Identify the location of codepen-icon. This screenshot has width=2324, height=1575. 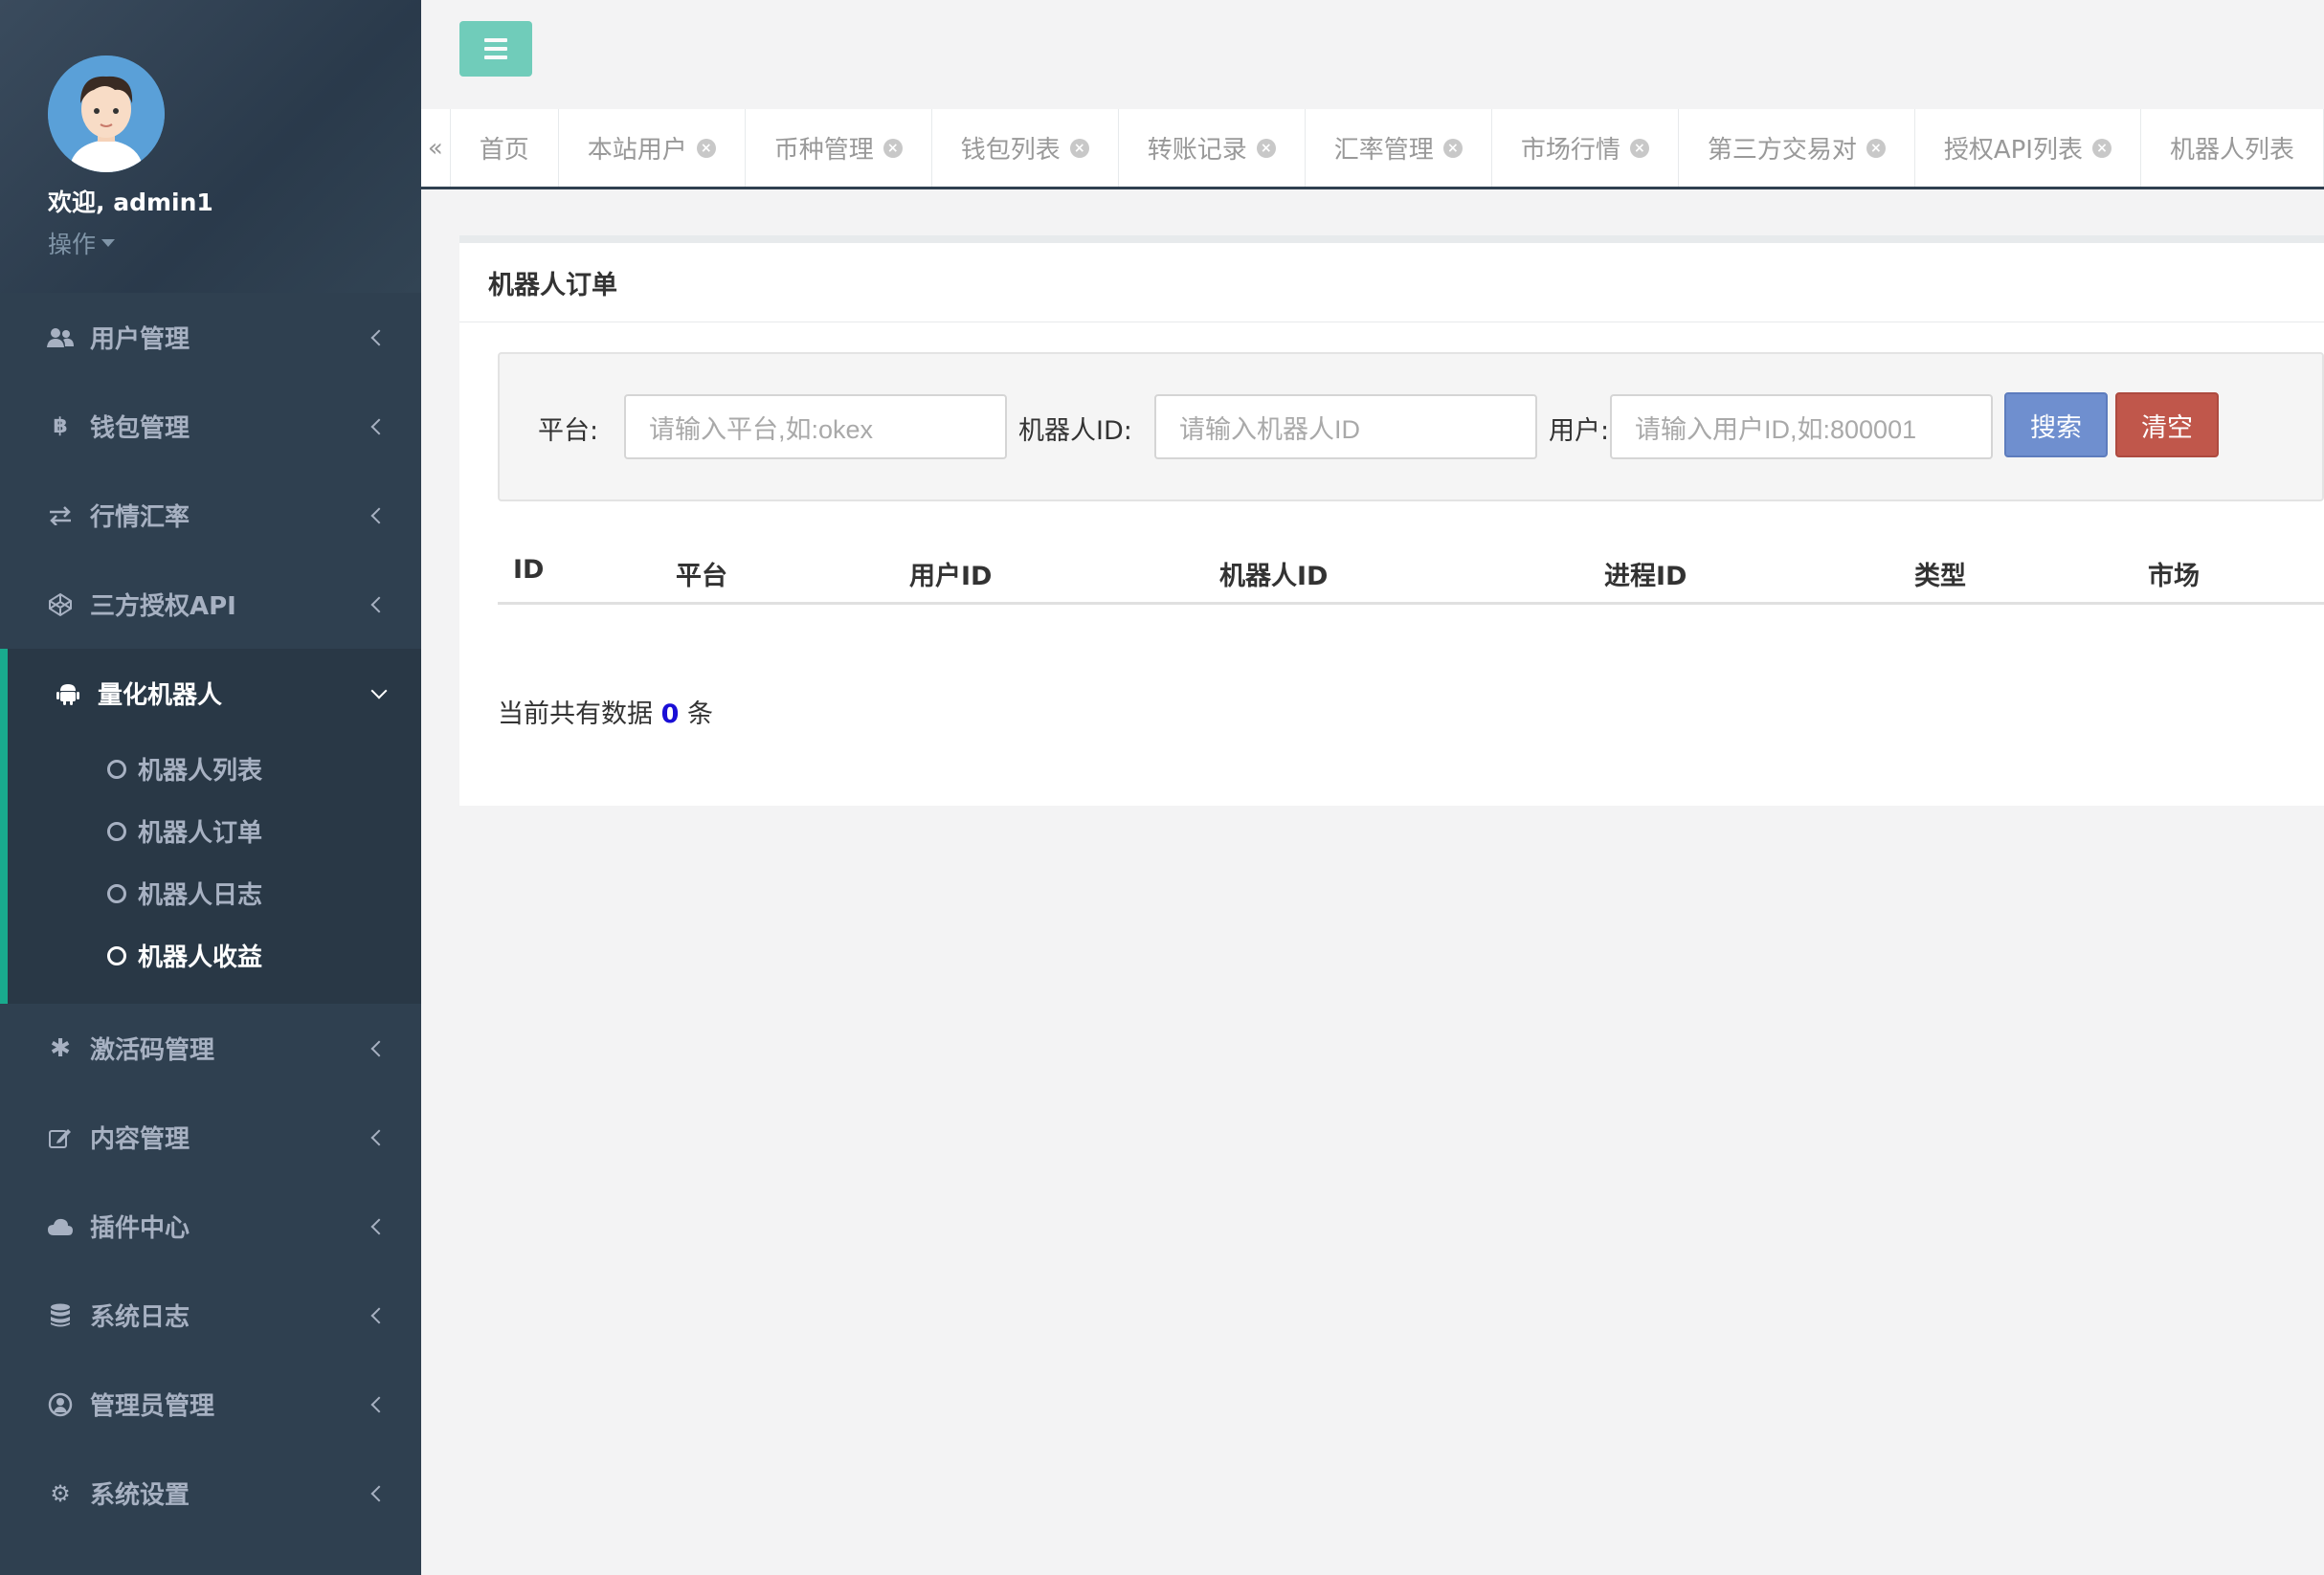
(60, 604).